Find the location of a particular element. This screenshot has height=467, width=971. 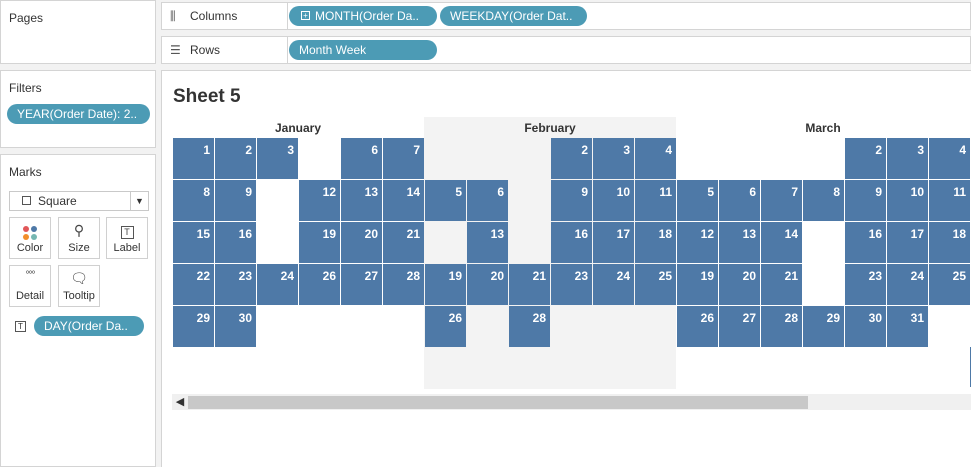

color-button: Color is located at coordinates (30, 238).